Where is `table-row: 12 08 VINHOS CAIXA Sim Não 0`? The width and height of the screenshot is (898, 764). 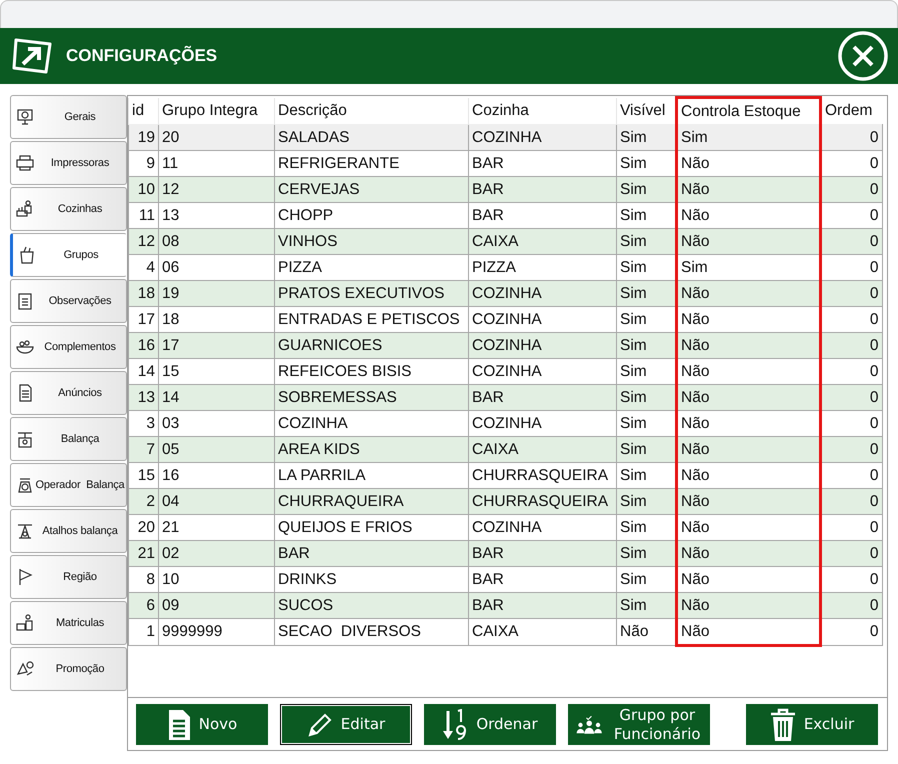 table-row: 12 08 VINHOS CAIXA Sim Não 0 is located at coordinates (505, 241).